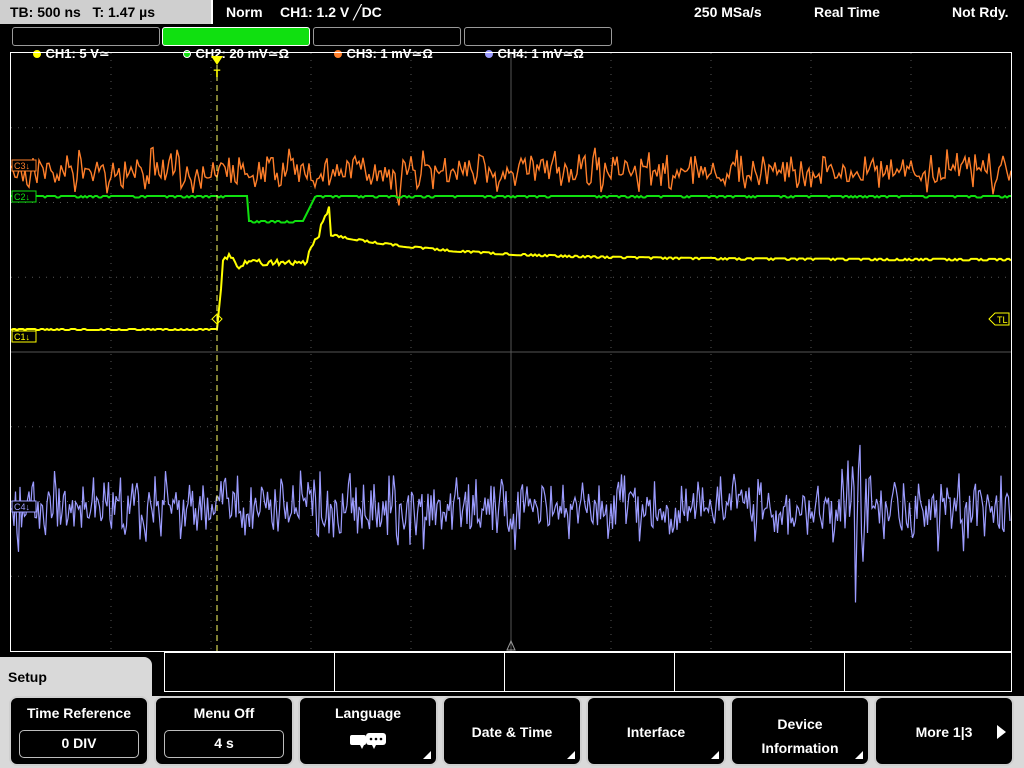  I want to click on ch2-marker-label: C2↓, so click(22, 197).